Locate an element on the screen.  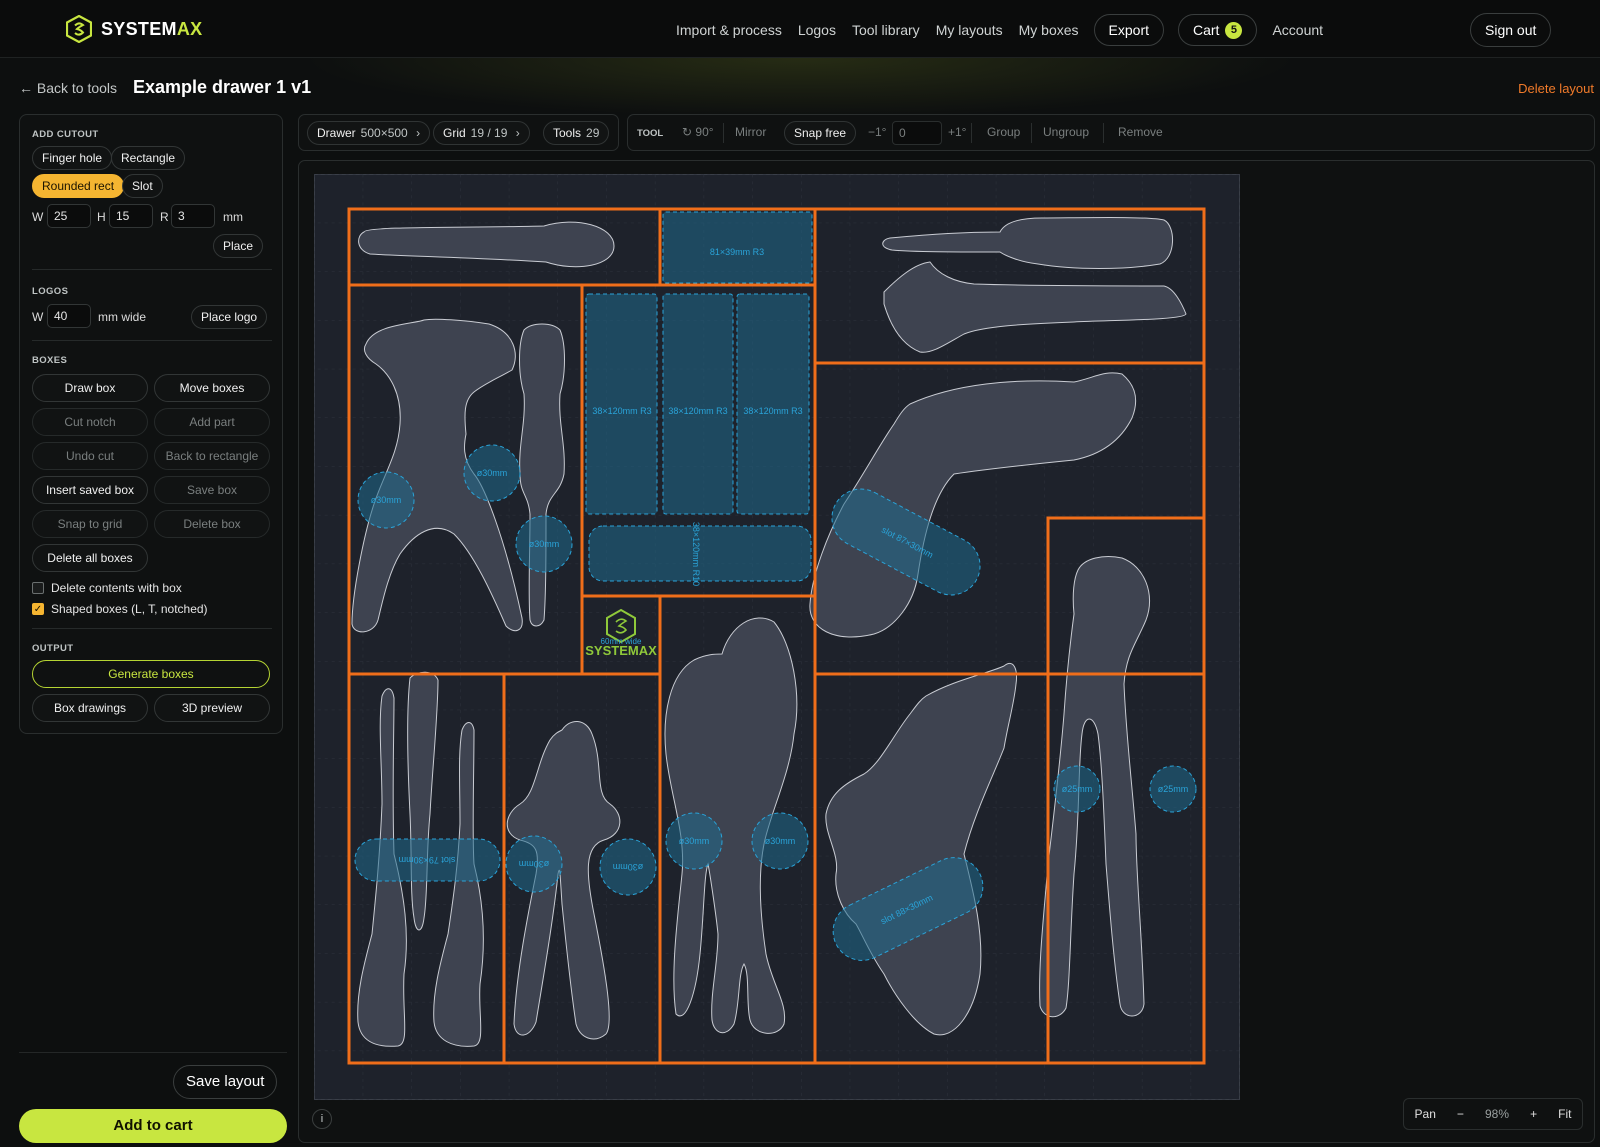
label-hole-right-1: ø25mm is located at coordinates (1077, 789).